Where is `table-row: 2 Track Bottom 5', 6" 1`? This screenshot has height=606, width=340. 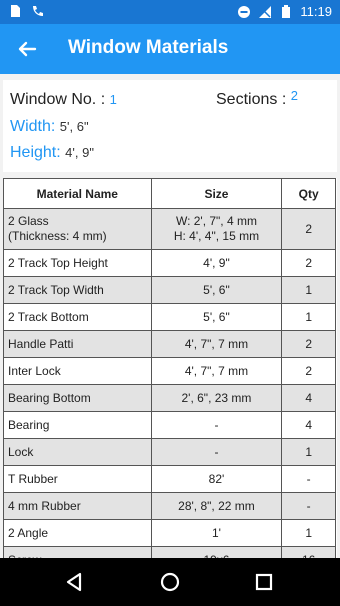 table-row: 2 Track Bottom 5', 6" 1 is located at coordinates (169, 317).